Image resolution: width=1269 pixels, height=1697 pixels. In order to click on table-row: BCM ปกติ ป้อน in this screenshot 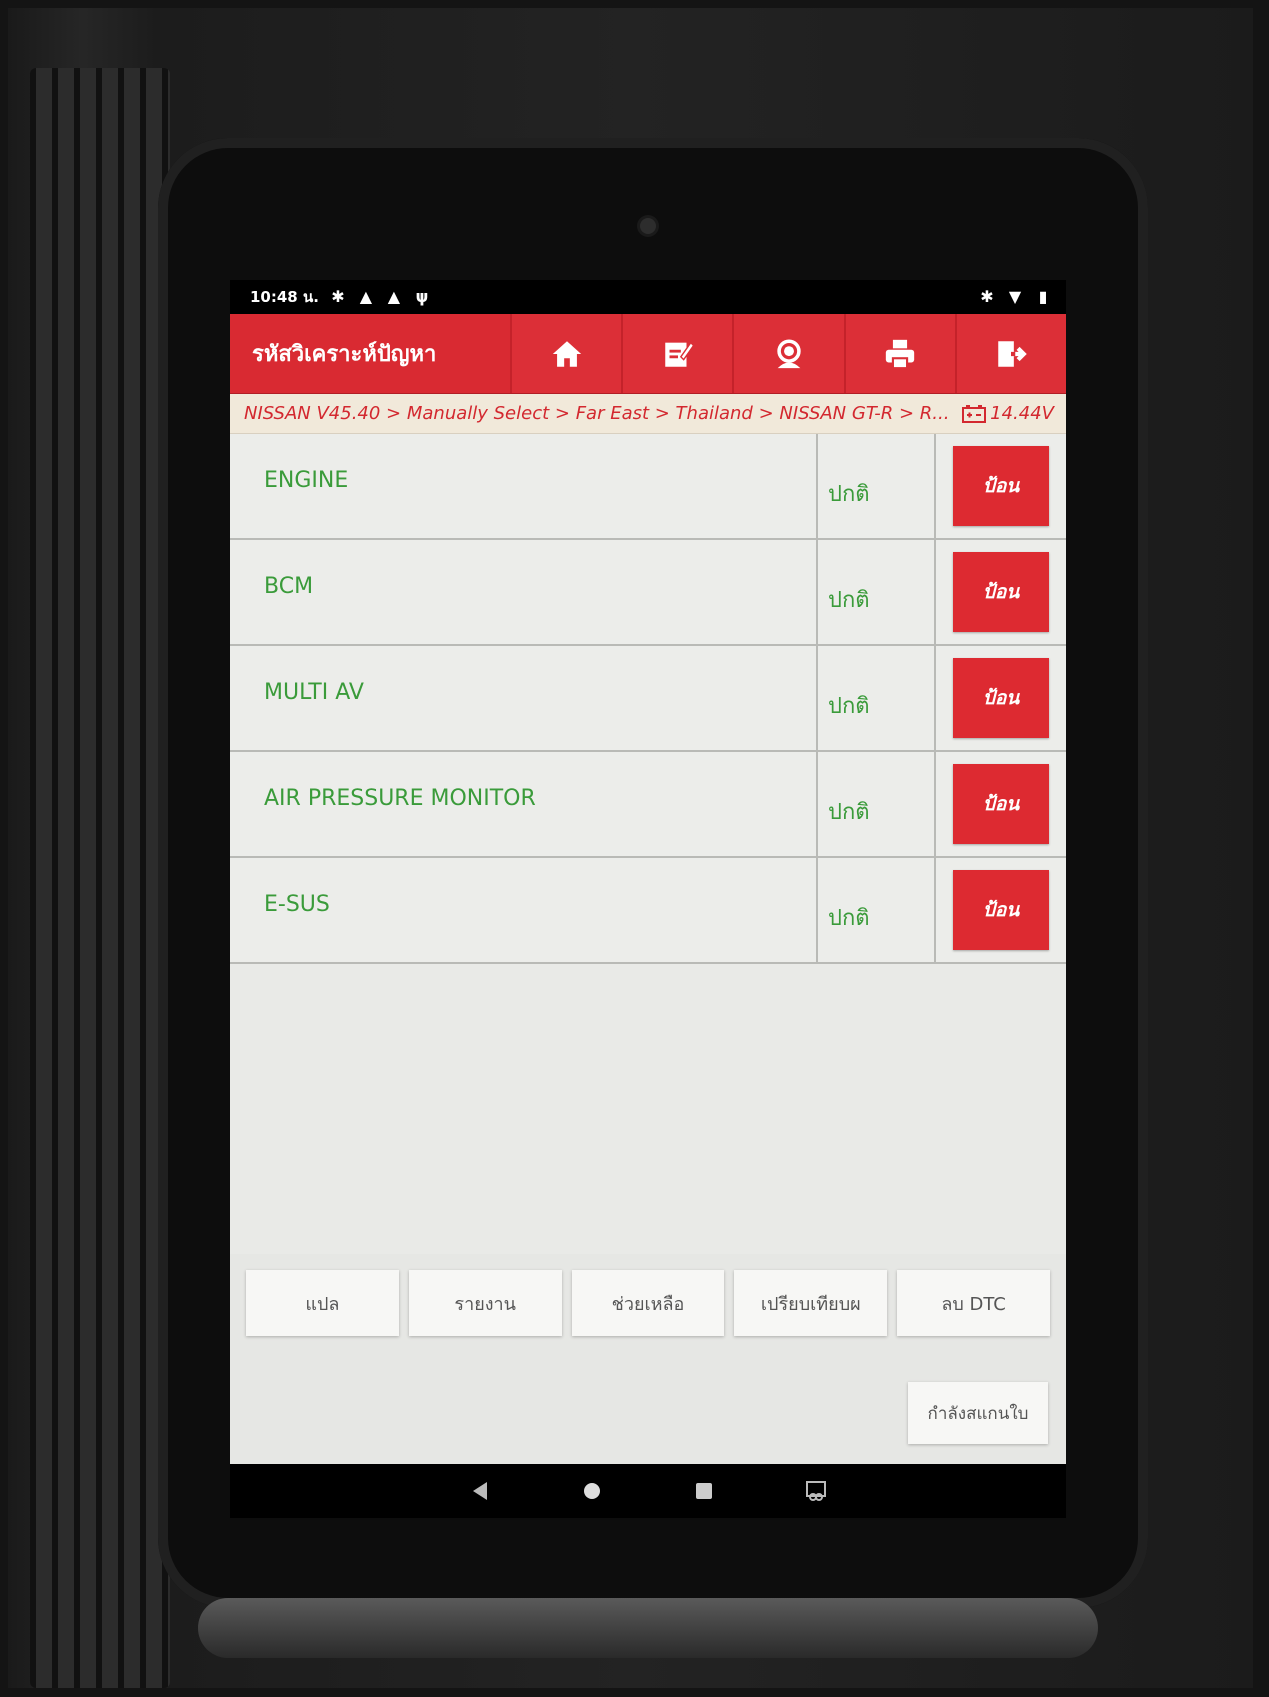, I will do `click(648, 593)`.